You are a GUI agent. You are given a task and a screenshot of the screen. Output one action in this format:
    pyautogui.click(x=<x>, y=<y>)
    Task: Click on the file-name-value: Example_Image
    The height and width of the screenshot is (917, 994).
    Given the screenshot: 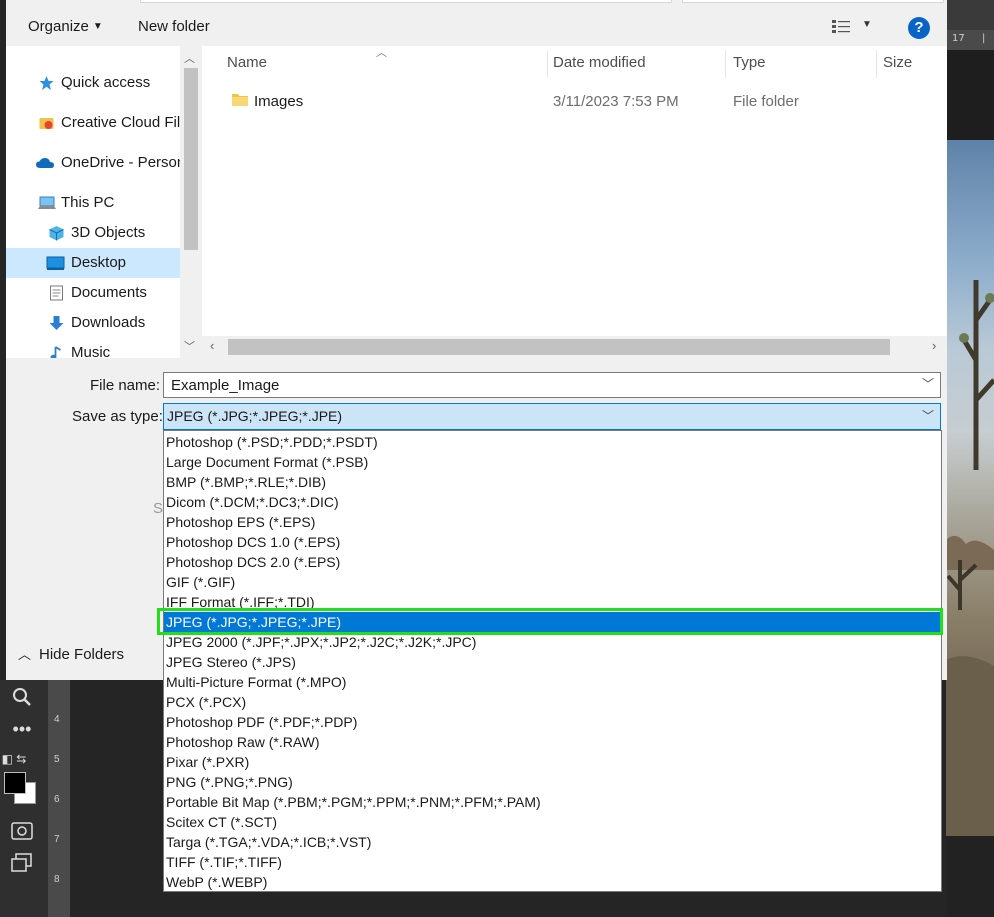 What is the action you would take?
    pyautogui.click(x=225, y=385)
    